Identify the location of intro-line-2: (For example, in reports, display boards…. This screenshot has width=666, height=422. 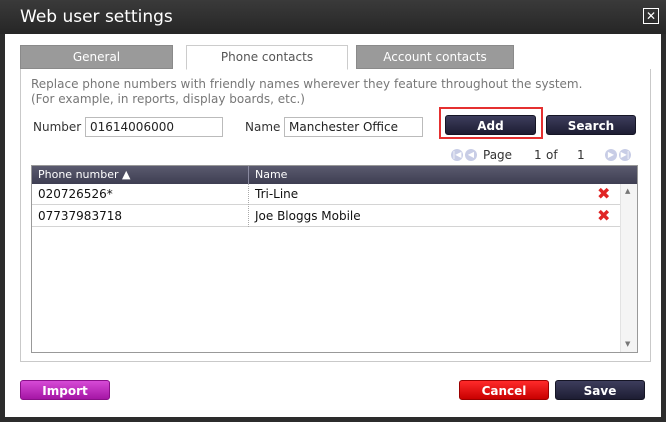
(168, 99).